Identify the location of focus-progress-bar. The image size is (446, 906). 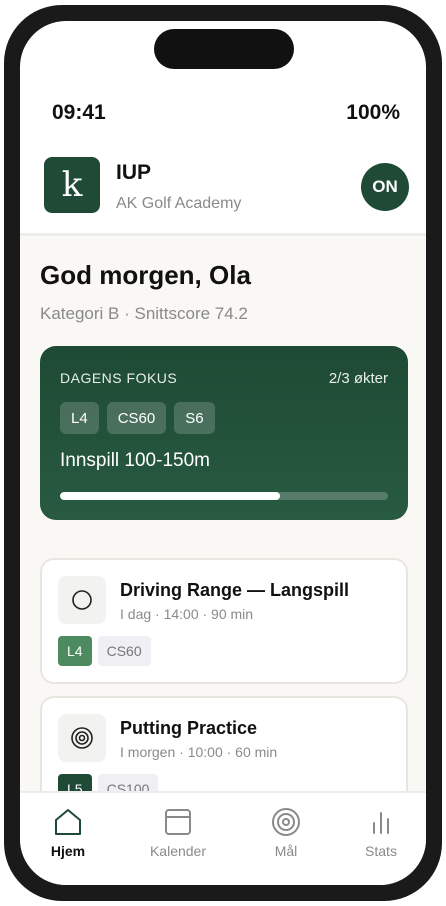
(224, 496).